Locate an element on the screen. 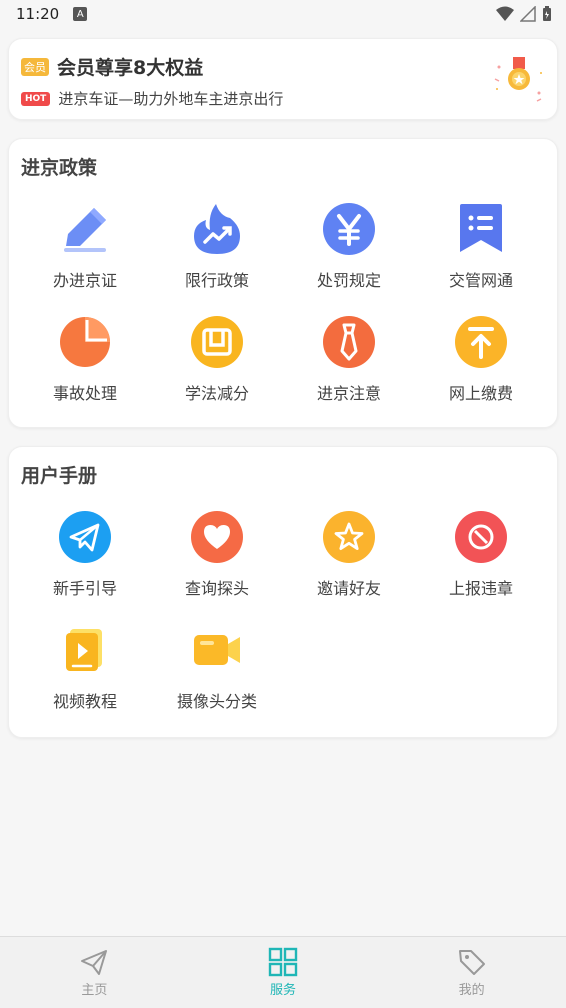 The image size is (566, 1008). manual-item-label: 新手引导 is located at coordinates (84, 588).